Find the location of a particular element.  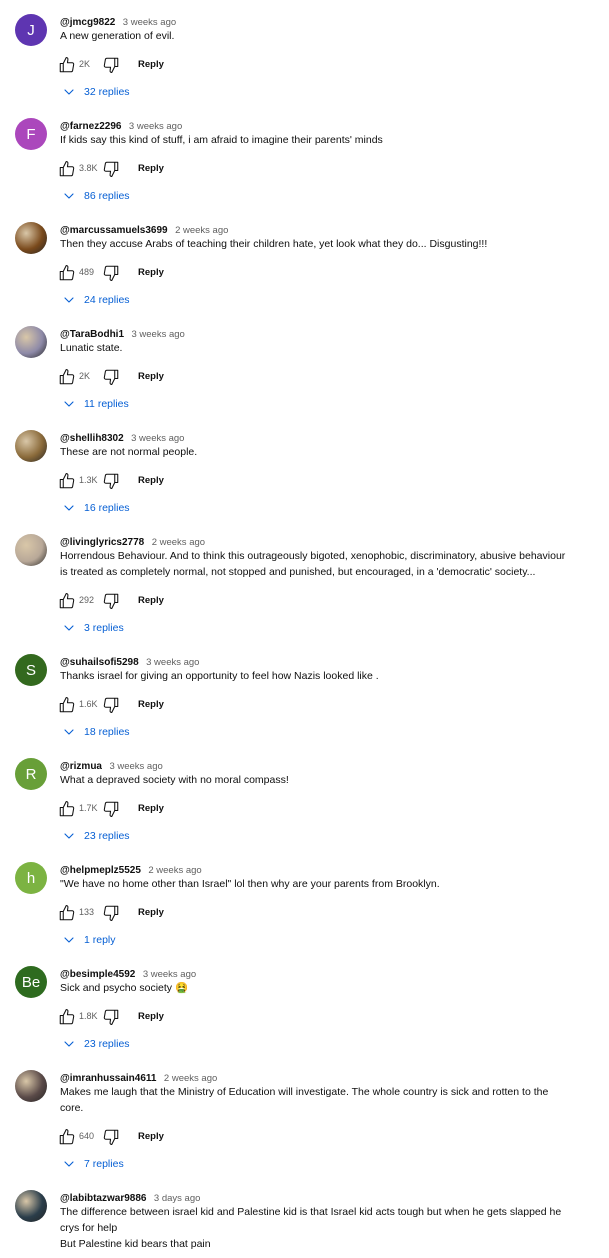

view-replies-button: 32 replies is located at coordinates (96, 92).